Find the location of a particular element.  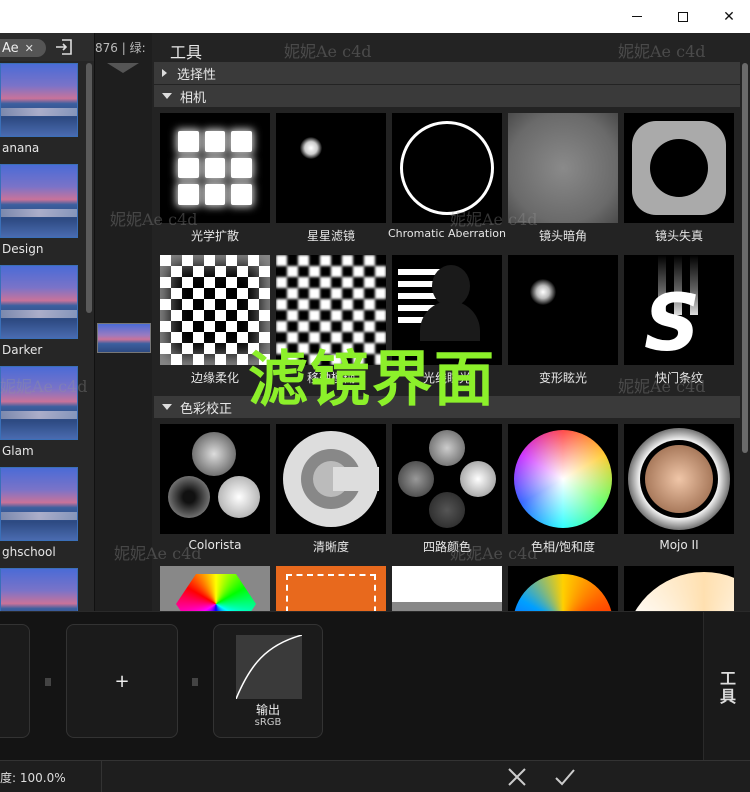

tool-shutter-streak: S 快门条纹 is located at coordinates (679, 320).